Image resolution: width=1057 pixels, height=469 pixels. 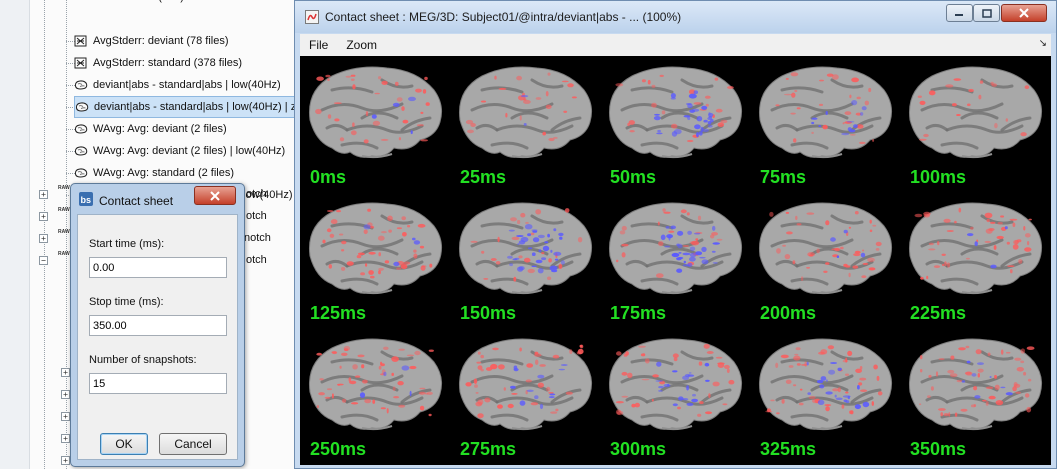 I want to click on snapshot-cell: 125ms, so click(x=375, y=260).